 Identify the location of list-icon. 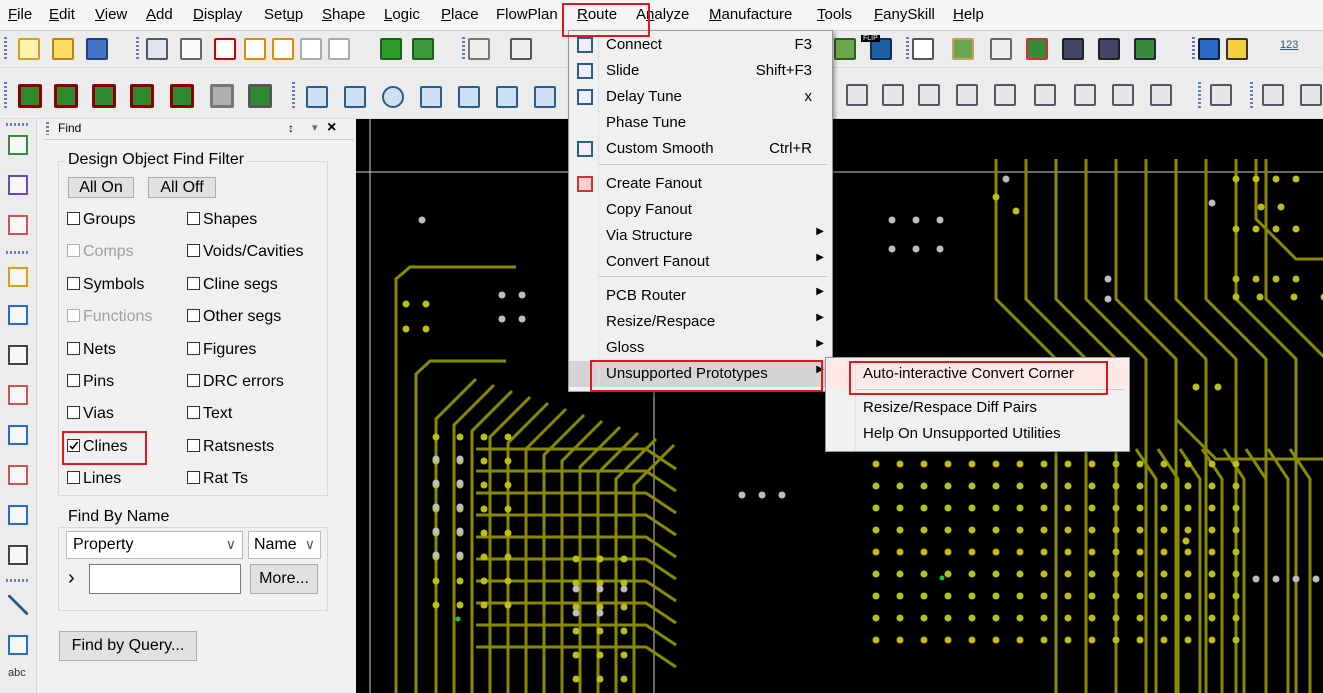
(18, 475).